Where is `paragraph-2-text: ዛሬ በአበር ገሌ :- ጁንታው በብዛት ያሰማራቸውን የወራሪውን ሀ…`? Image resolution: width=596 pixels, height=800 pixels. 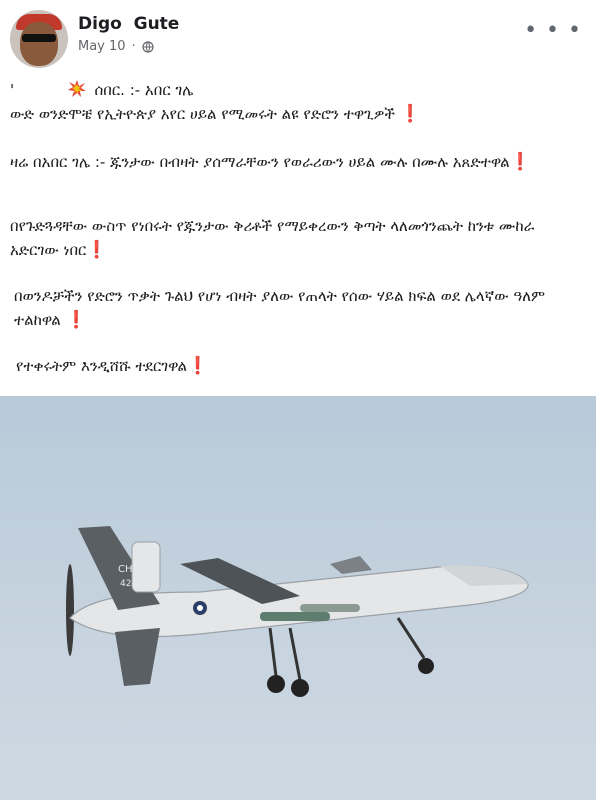 paragraph-2-text: ዛሬ በአበር ገሌ :- ጁንታው በብዛት ያሰማራቸውን የወራሪውን ሀ… is located at coordinates (260, 162).